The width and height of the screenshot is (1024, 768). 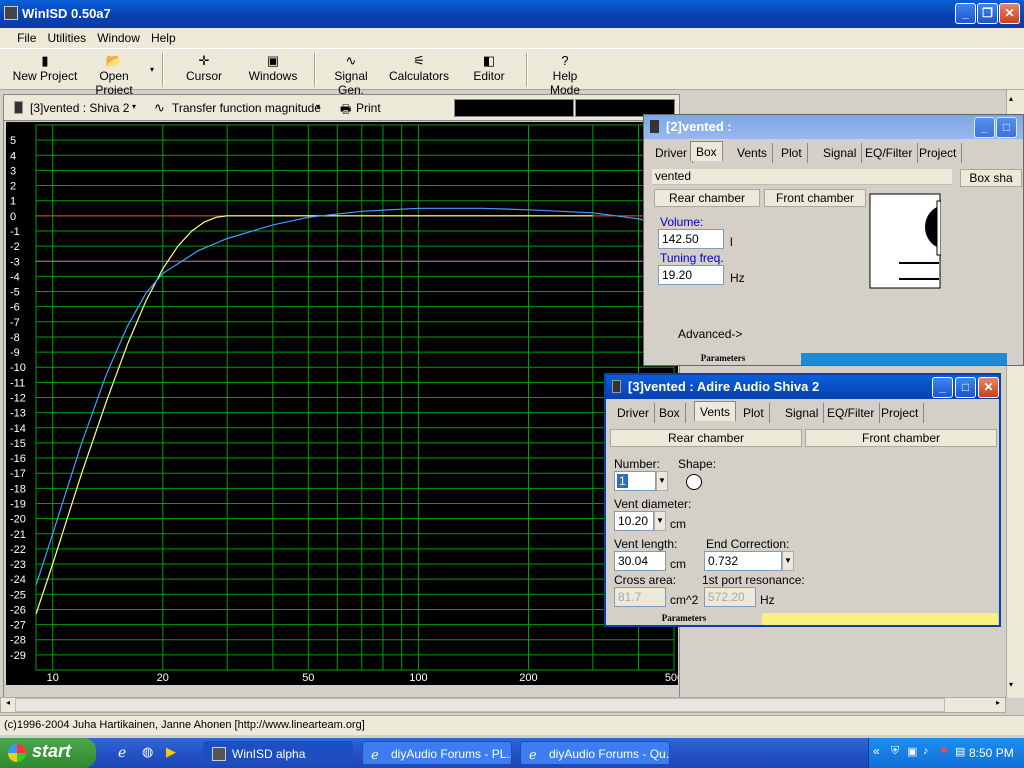 I want to click on vents-panel-maximize-button: □, so click(x=965, y=387).